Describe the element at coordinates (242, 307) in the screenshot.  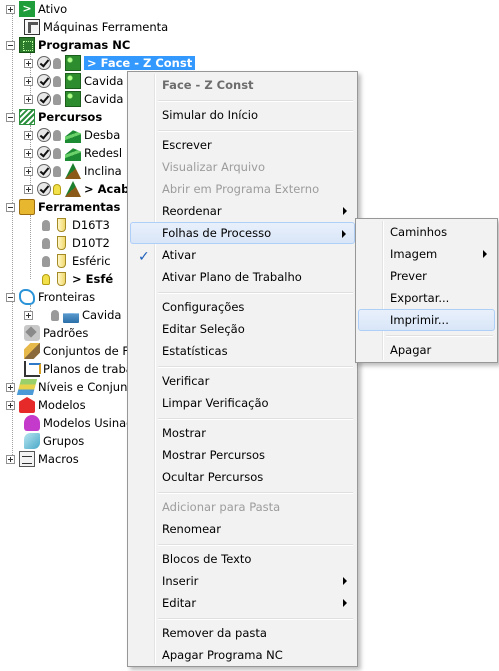
I see `menu-item-settings: Configurações` at that location.